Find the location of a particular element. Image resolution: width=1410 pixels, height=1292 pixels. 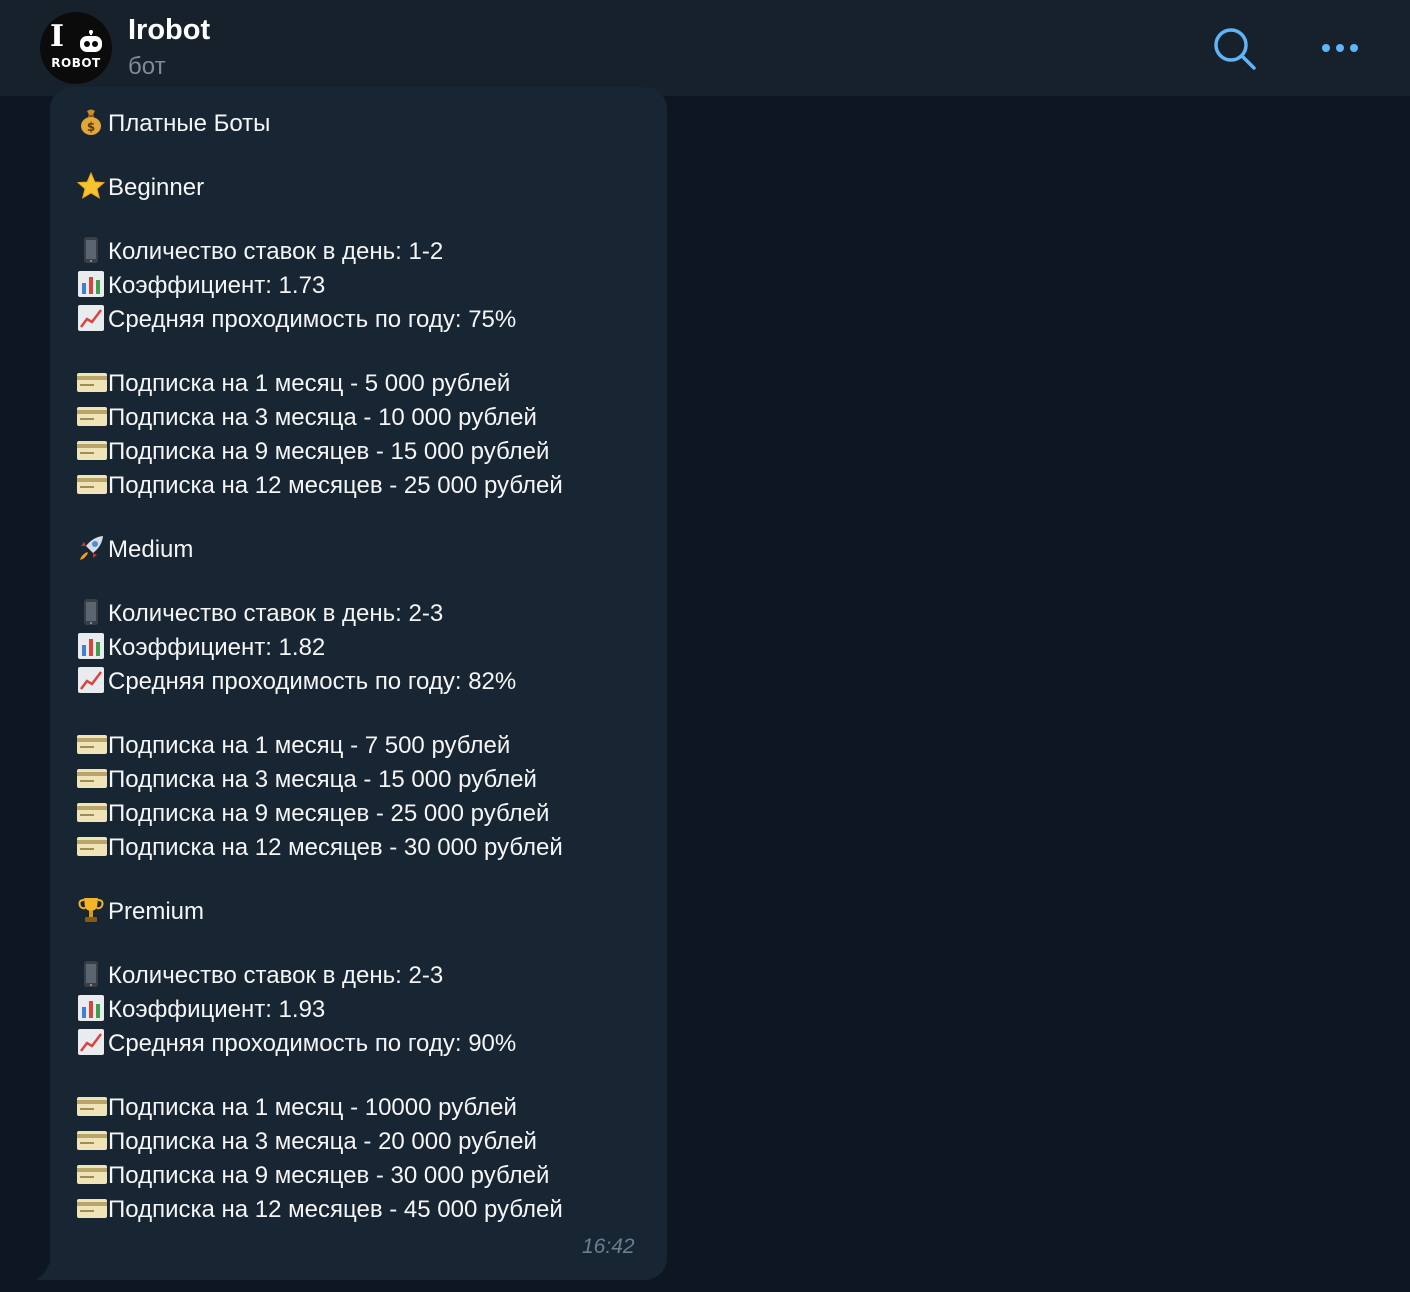

message-line: Medium is located at coordinates (134, 550).